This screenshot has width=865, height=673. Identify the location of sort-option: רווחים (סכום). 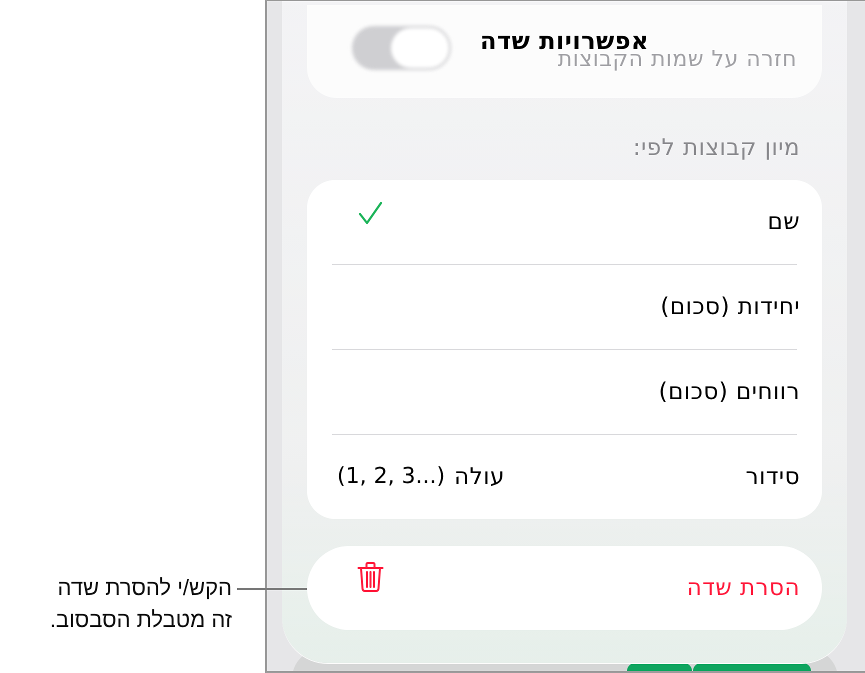
(564, 392).